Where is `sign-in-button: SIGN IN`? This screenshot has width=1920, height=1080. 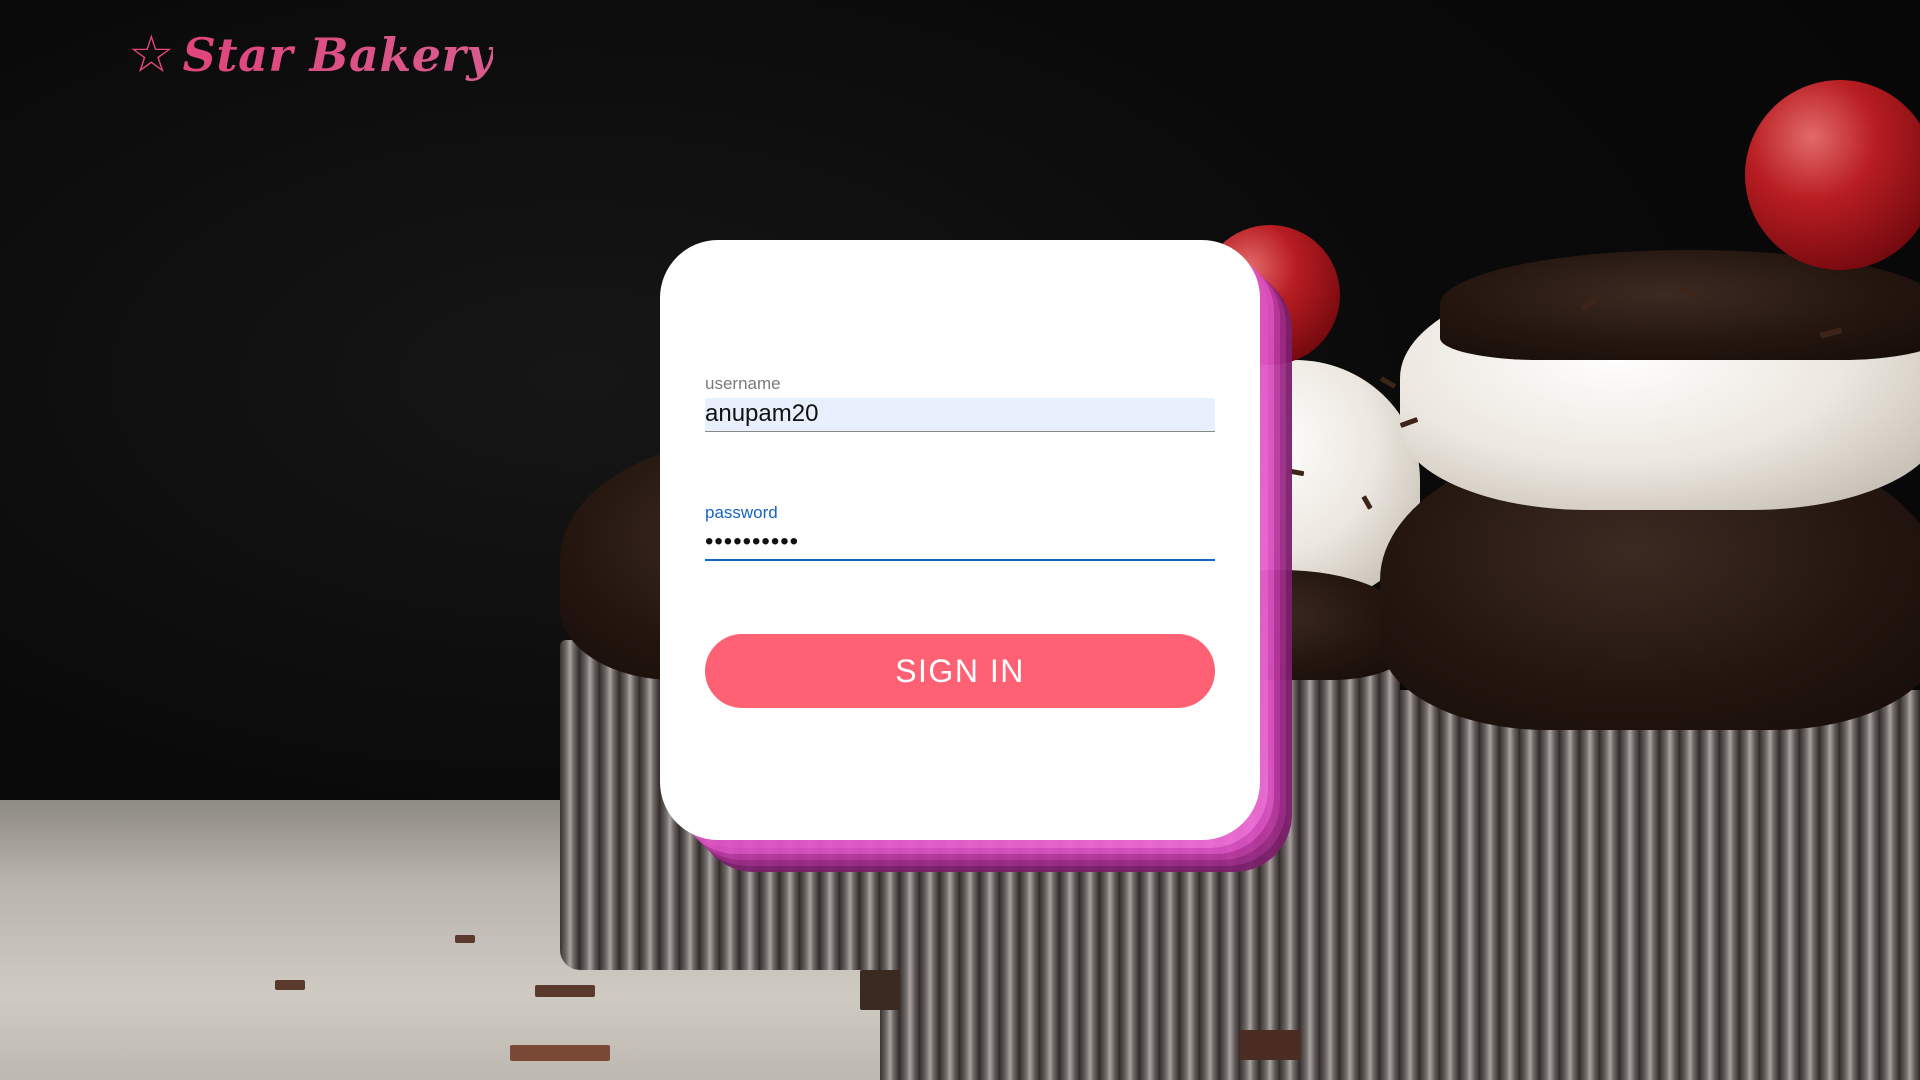
sign-in-button: SIGN IN is located at coordinates (960, 671).